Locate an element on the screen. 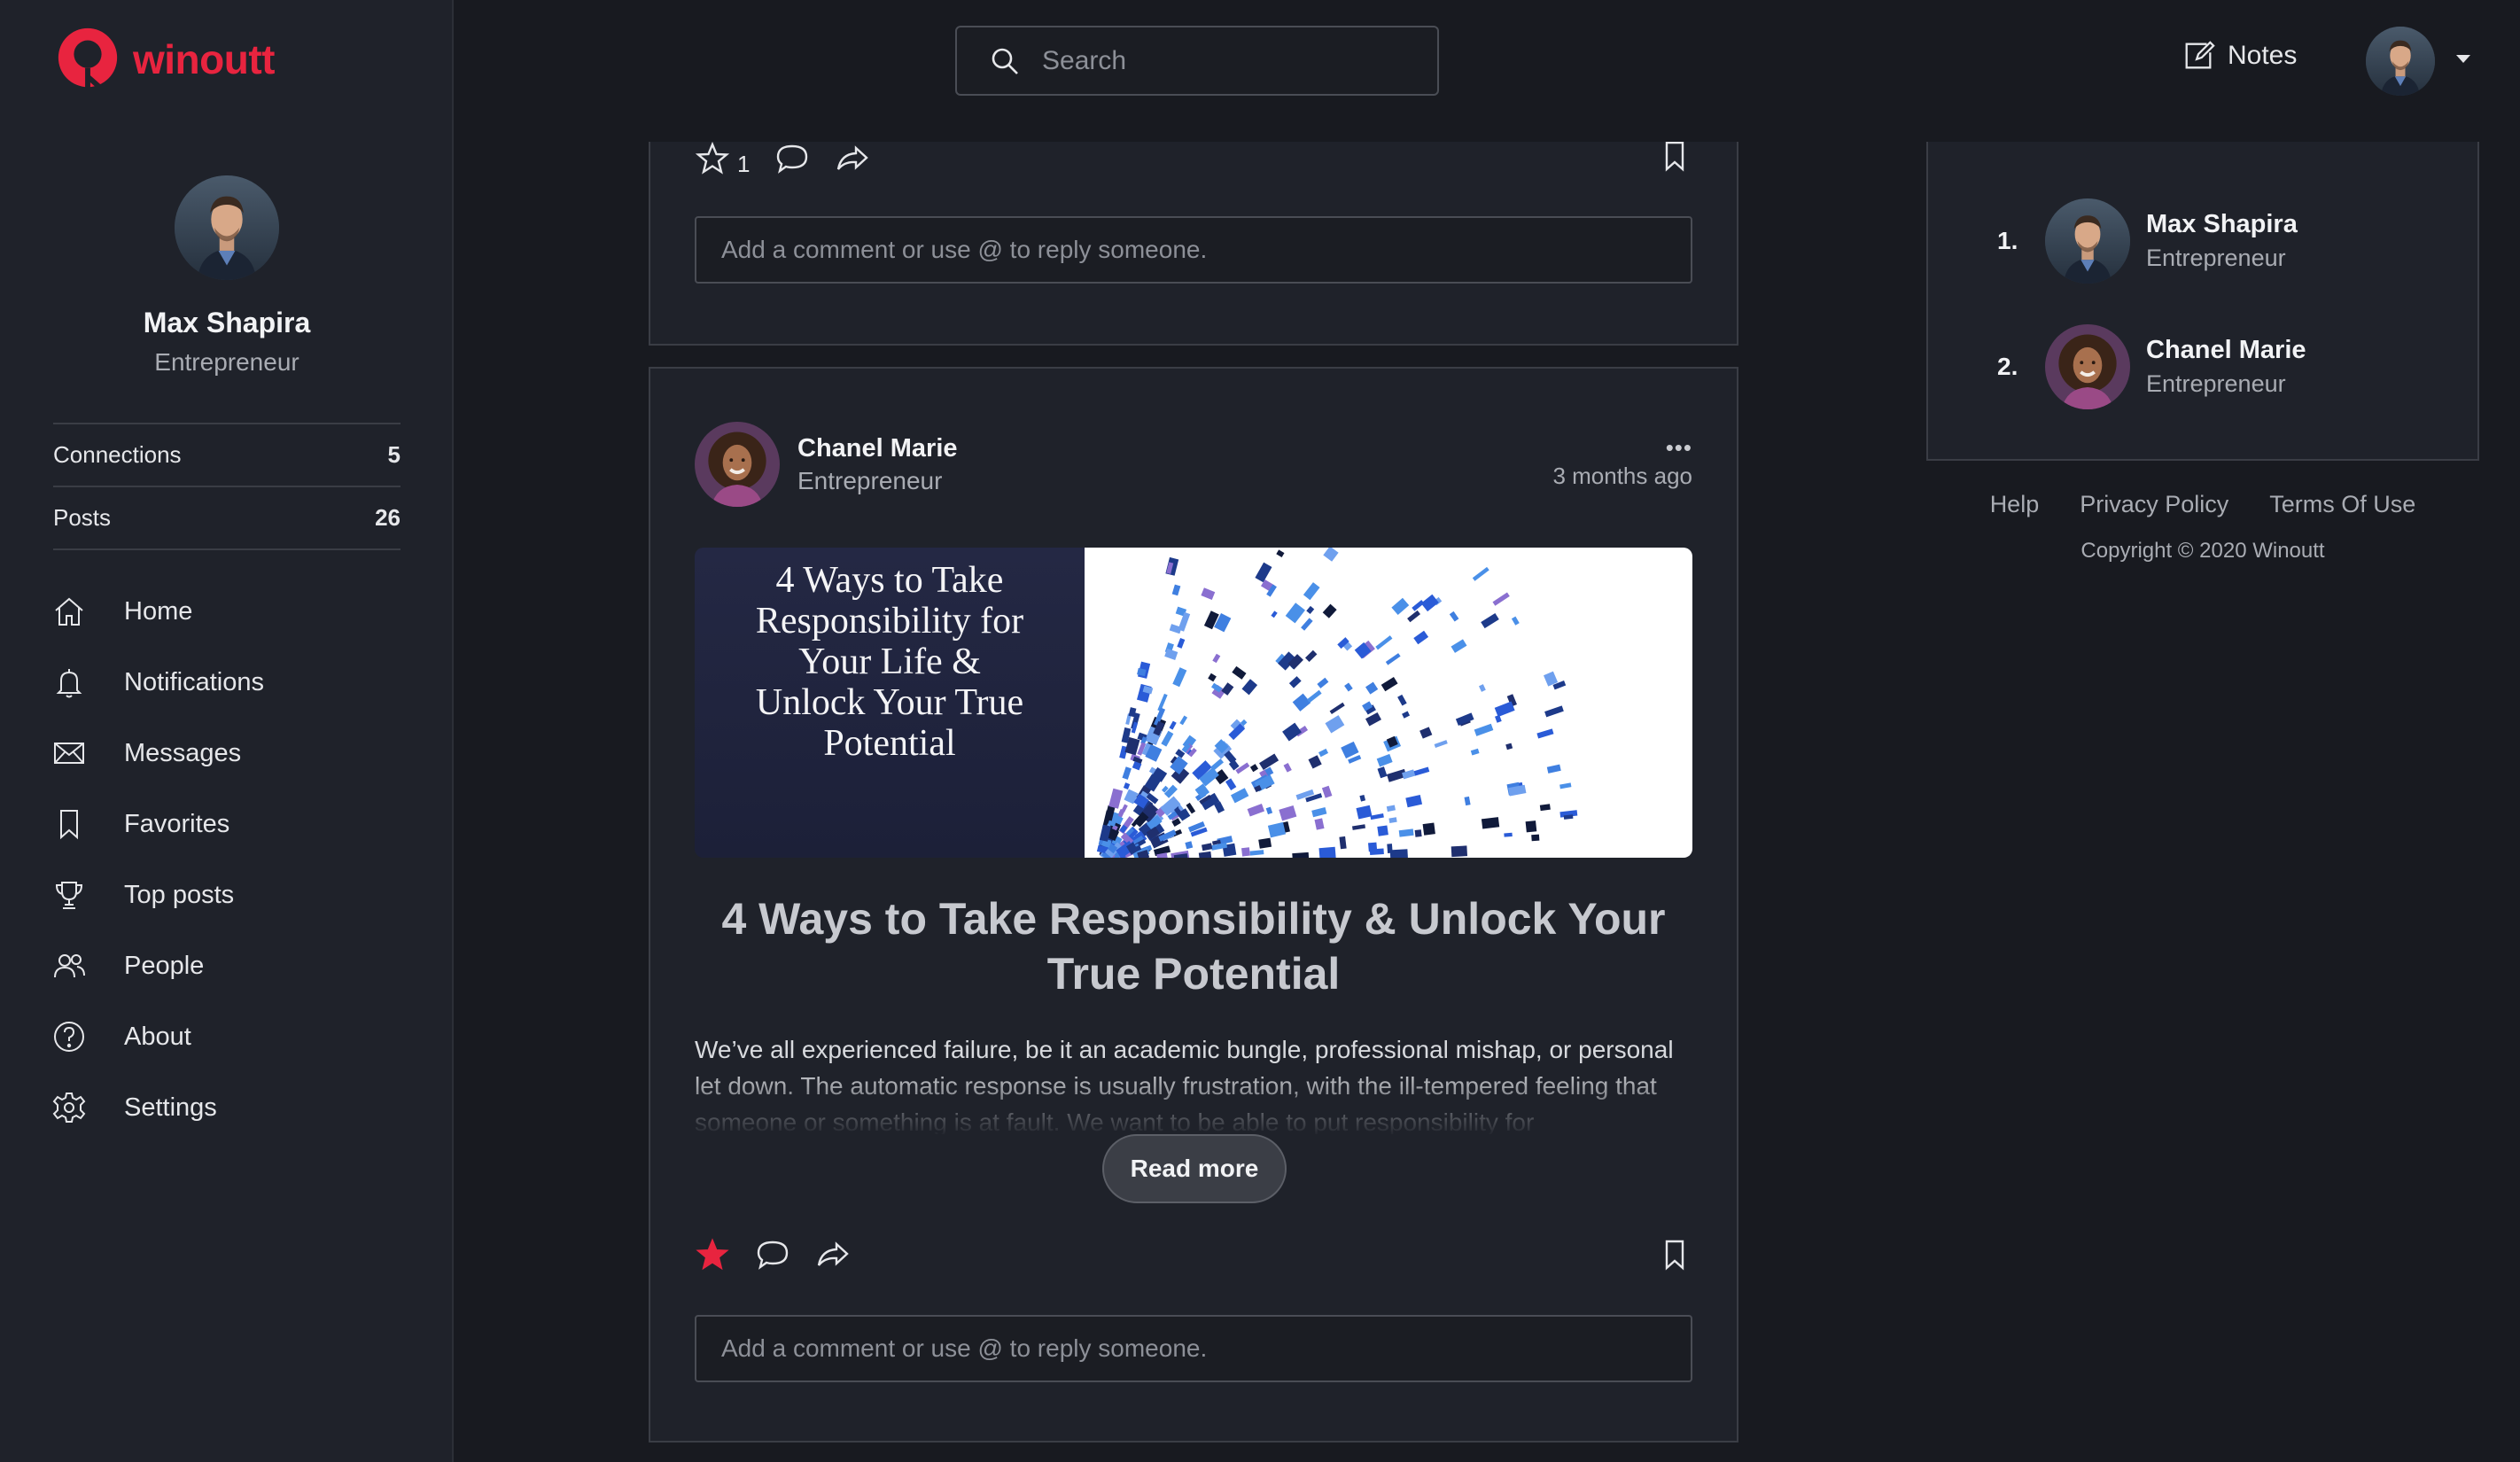  share-icon is located at coordinates (833, 1253).